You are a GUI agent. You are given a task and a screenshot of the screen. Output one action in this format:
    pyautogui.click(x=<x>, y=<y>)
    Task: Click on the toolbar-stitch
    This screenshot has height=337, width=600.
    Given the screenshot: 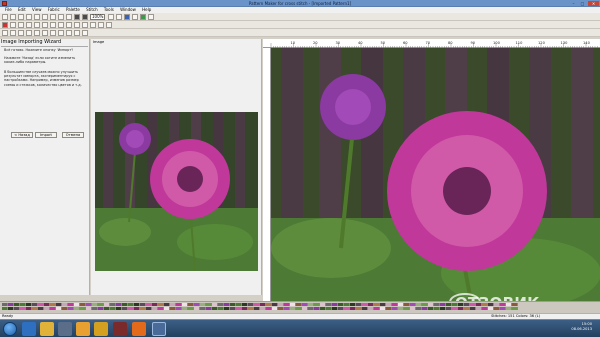 What is the action you would take?
    pyautogui.click(x=300, y=25)
    